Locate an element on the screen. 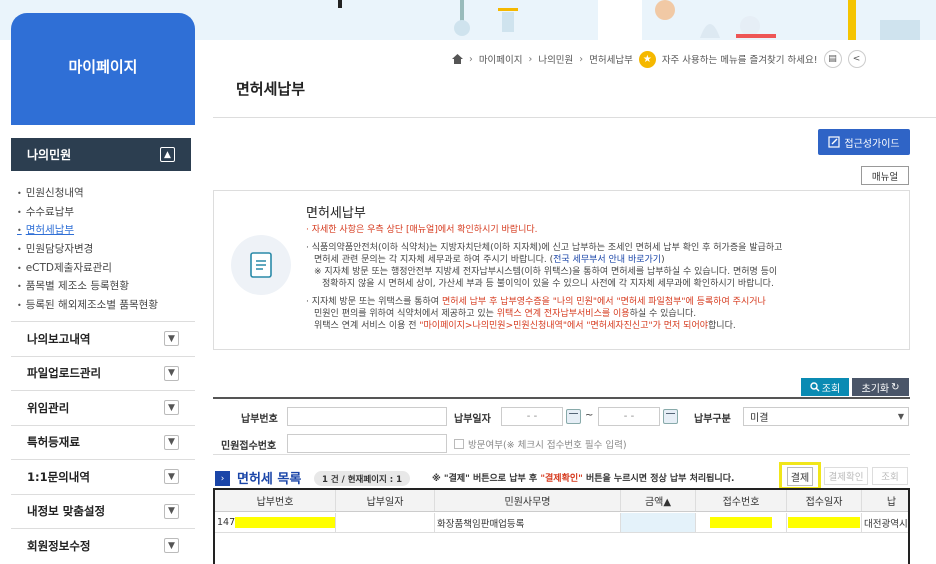  sidebar-current-section: 나의민원 ▲ is located at coordinates (101, 154).